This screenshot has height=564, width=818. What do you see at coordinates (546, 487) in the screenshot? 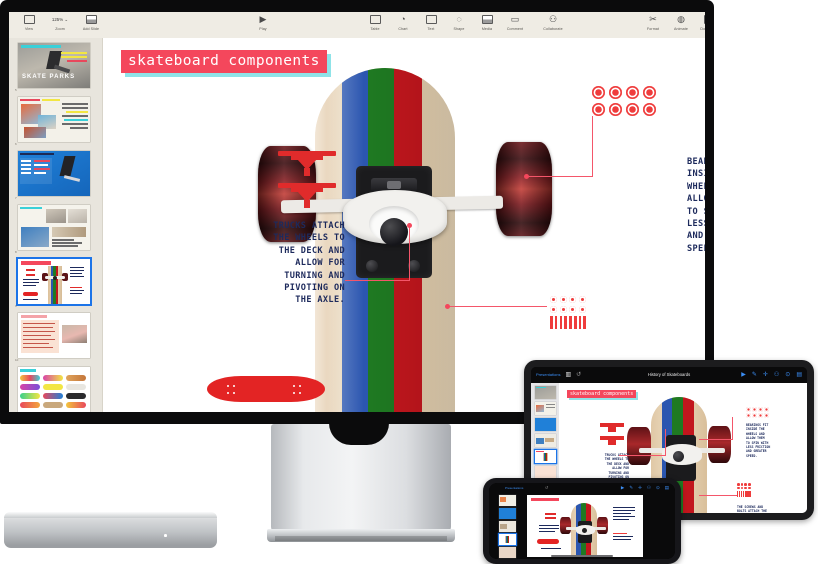
I see `undo-icon: ↺` at bounding box center [546, 487].